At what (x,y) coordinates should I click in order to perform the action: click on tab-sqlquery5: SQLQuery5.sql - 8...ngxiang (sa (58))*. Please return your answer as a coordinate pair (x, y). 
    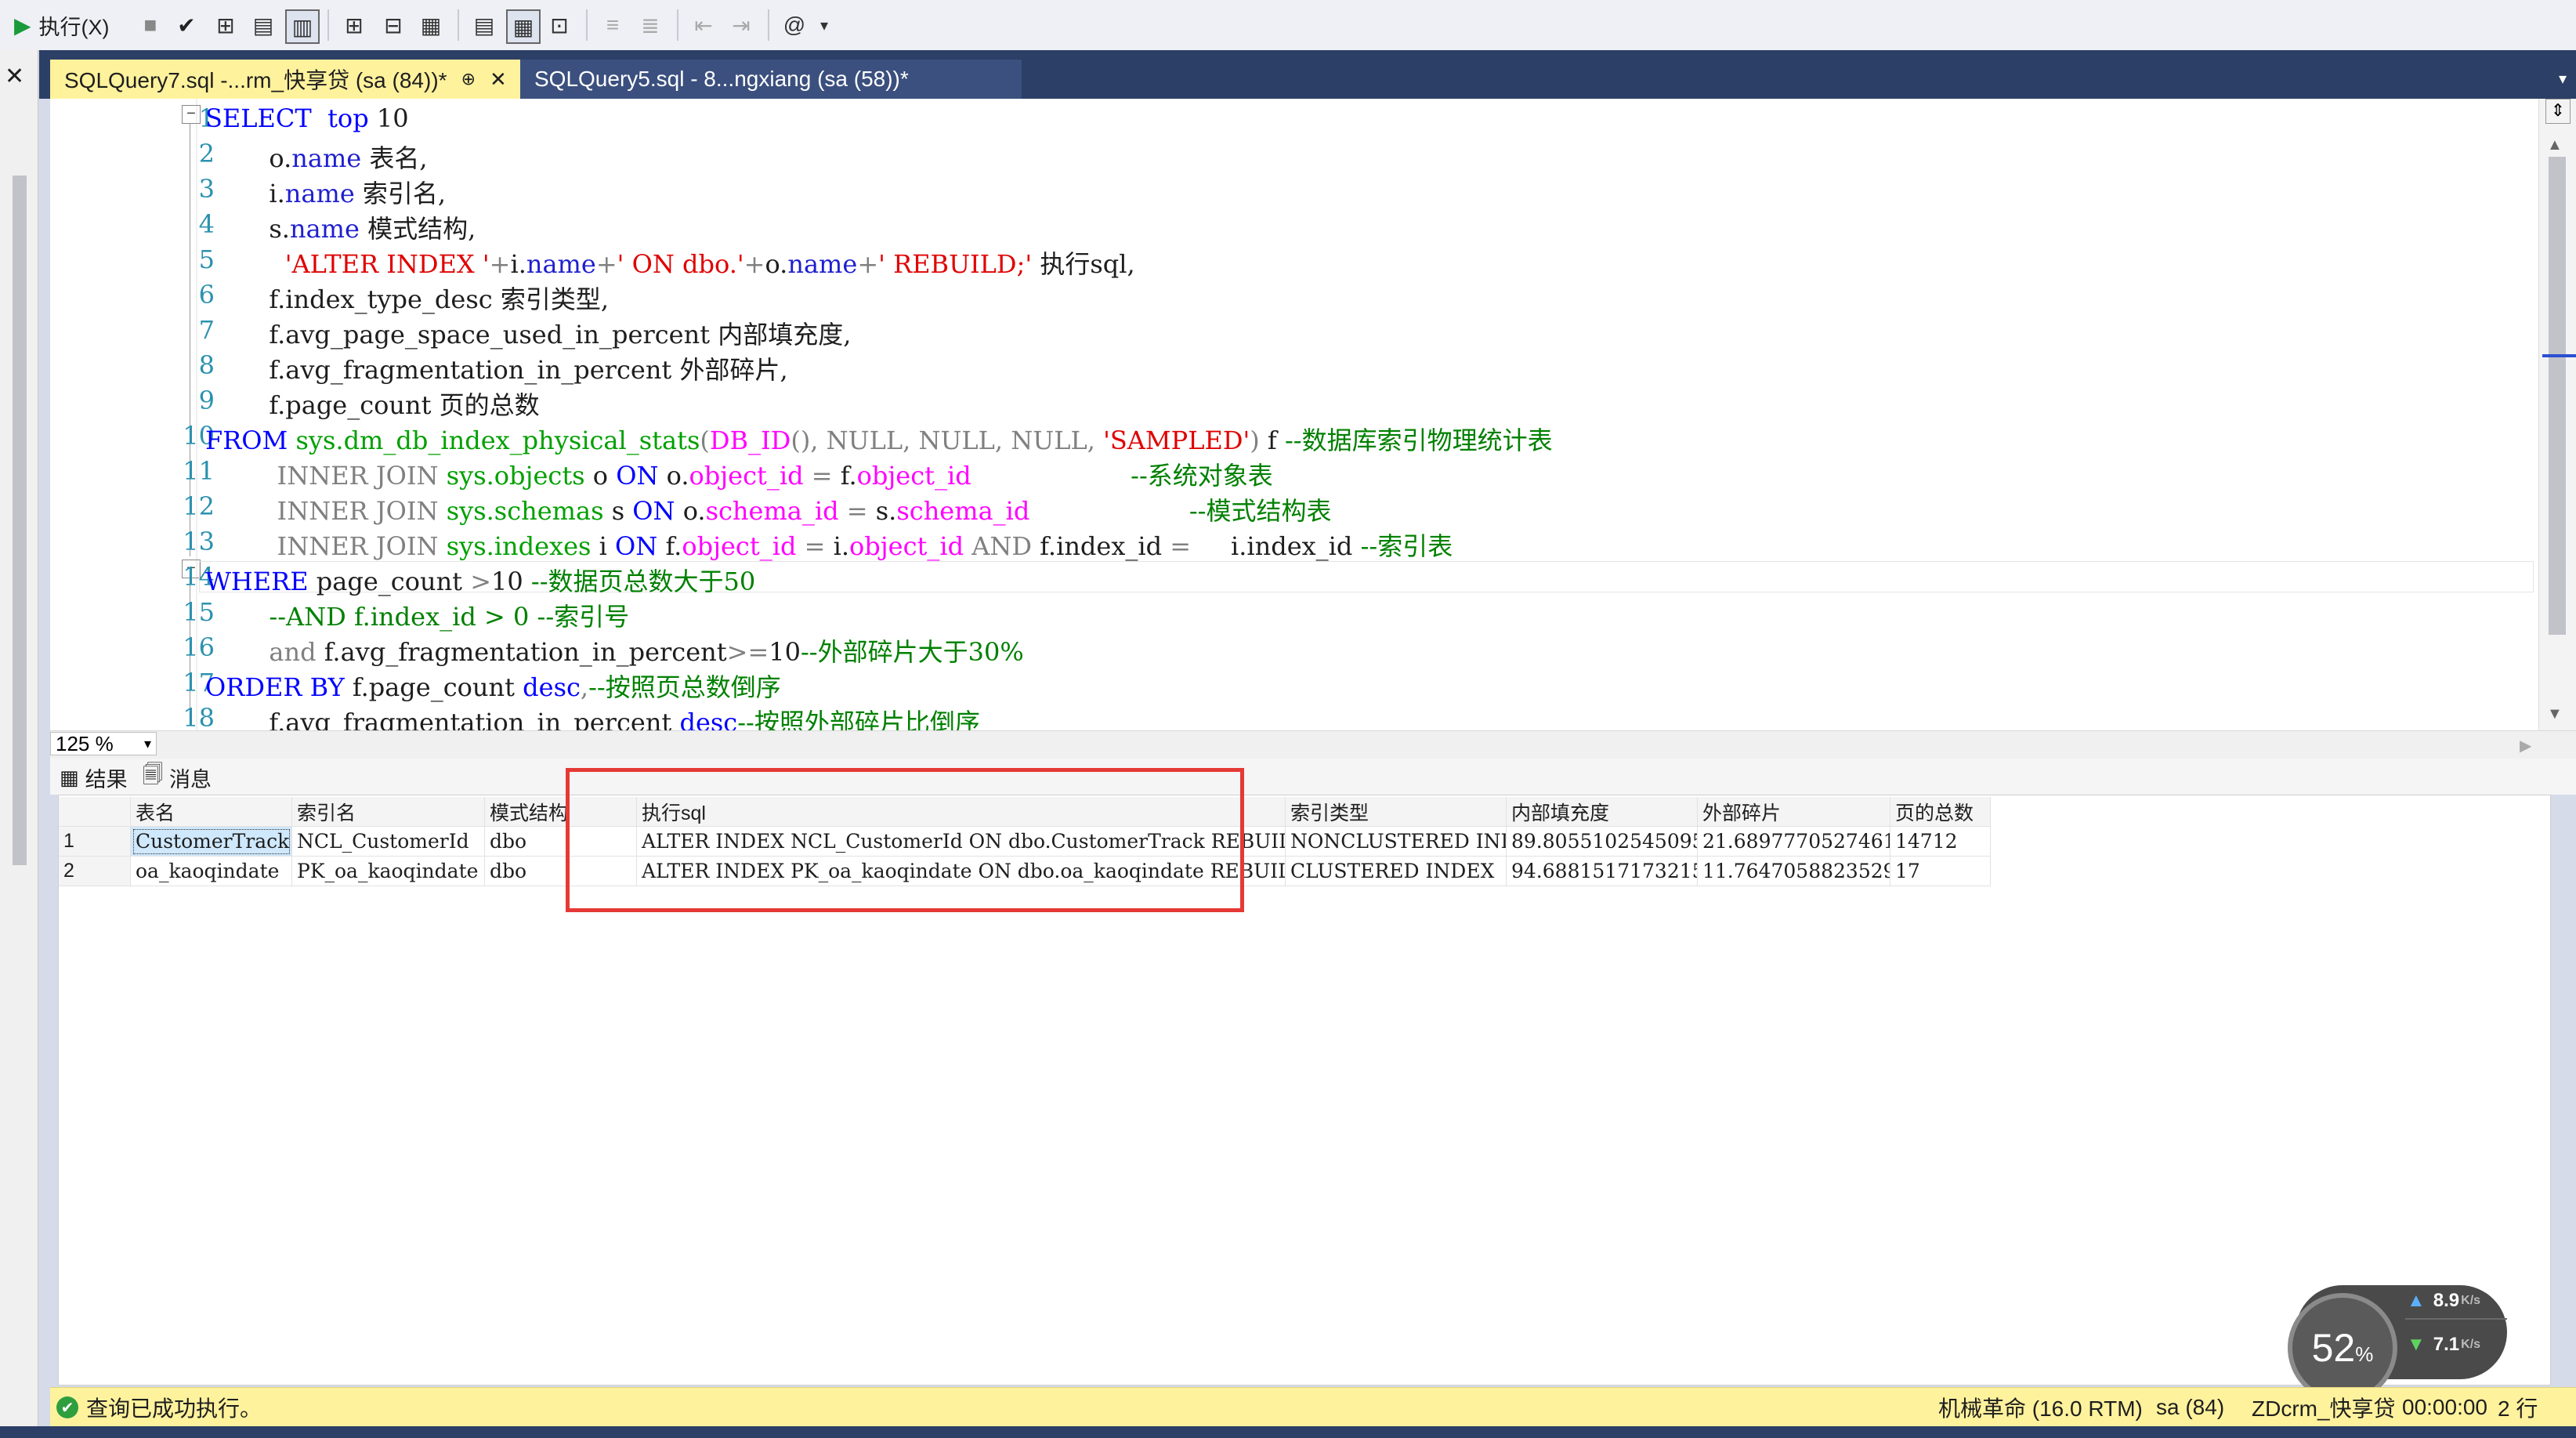
    Looking at the image, I should click on (771, 80).